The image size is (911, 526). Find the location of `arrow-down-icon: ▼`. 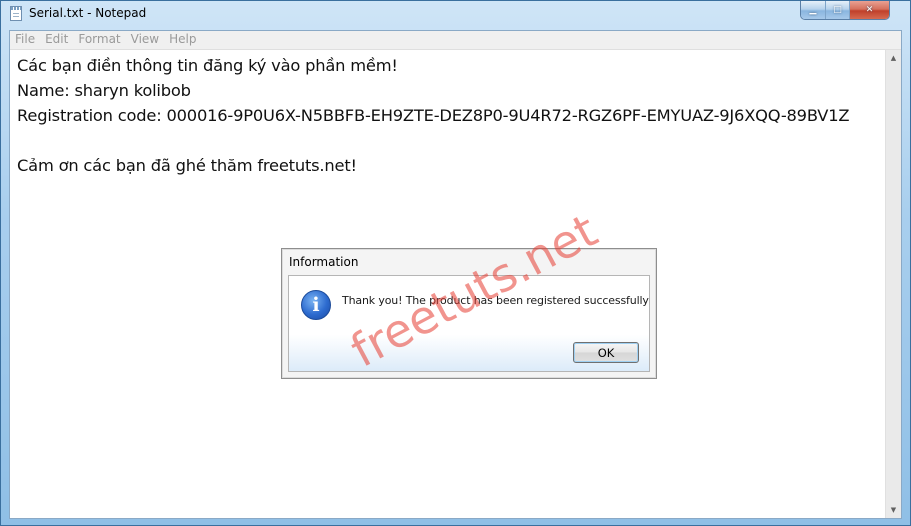

arrow-down-icon: ▼ is located at coordinates (893, 510).